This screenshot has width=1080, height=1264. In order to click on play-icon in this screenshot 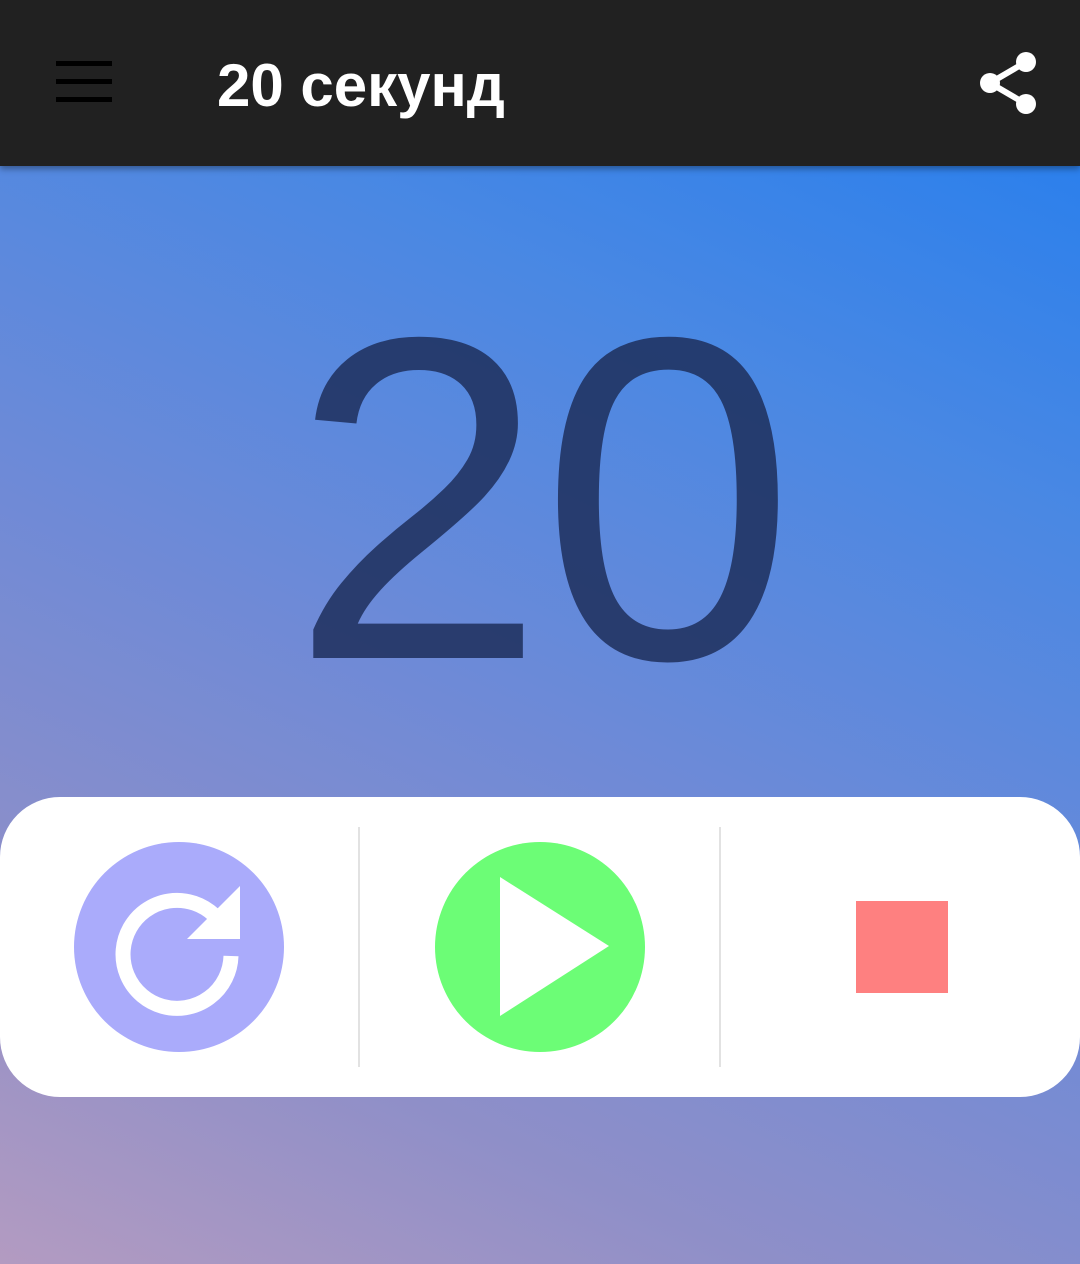, I will do `click(554, 946)`.